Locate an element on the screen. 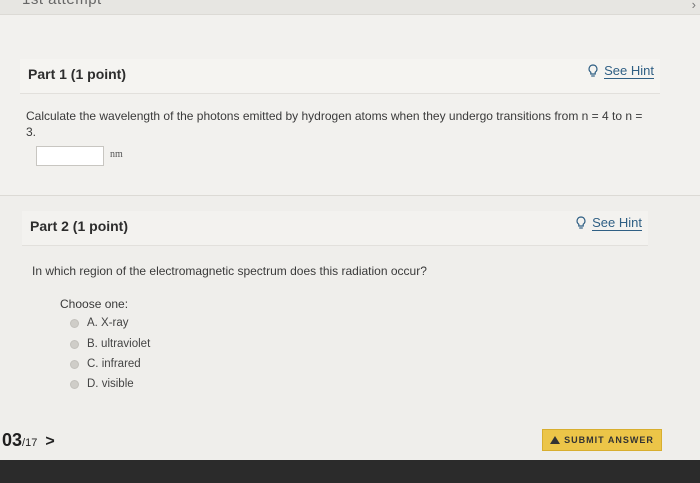 This screenshot has height=483, width=700. part-2-title: Part 2 (1 point) is located at coordinates (79, 226).